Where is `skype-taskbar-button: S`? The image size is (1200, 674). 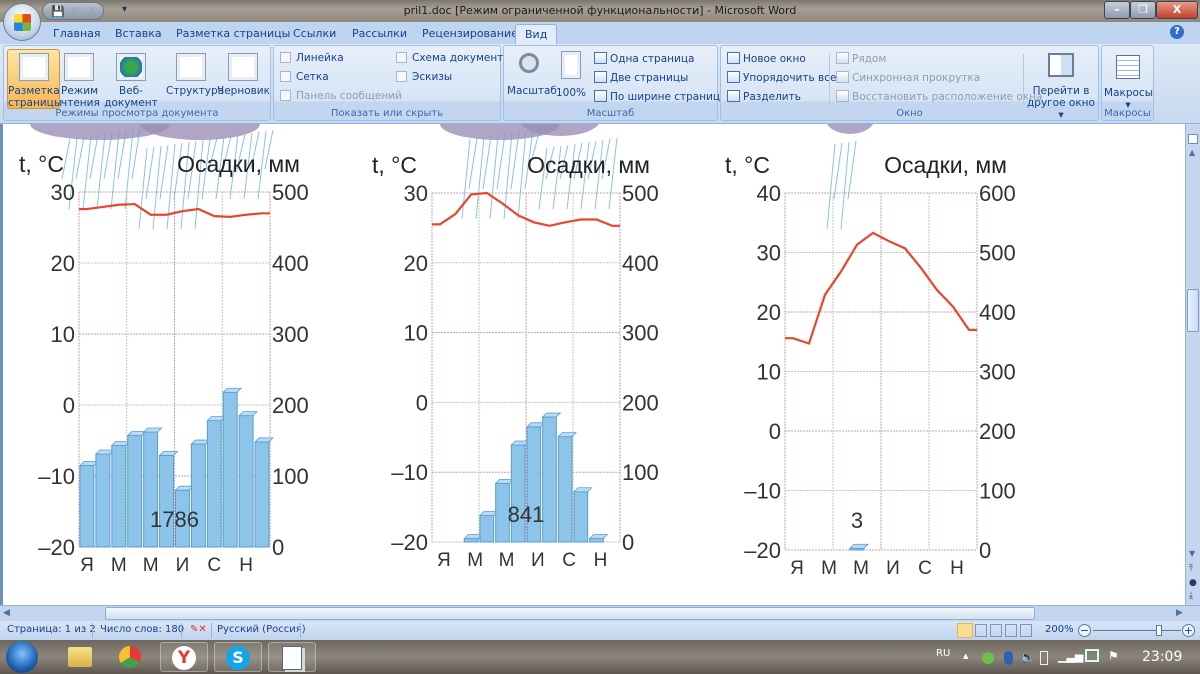
skype-taskbar-button: S is located at coordinates (238, 657).